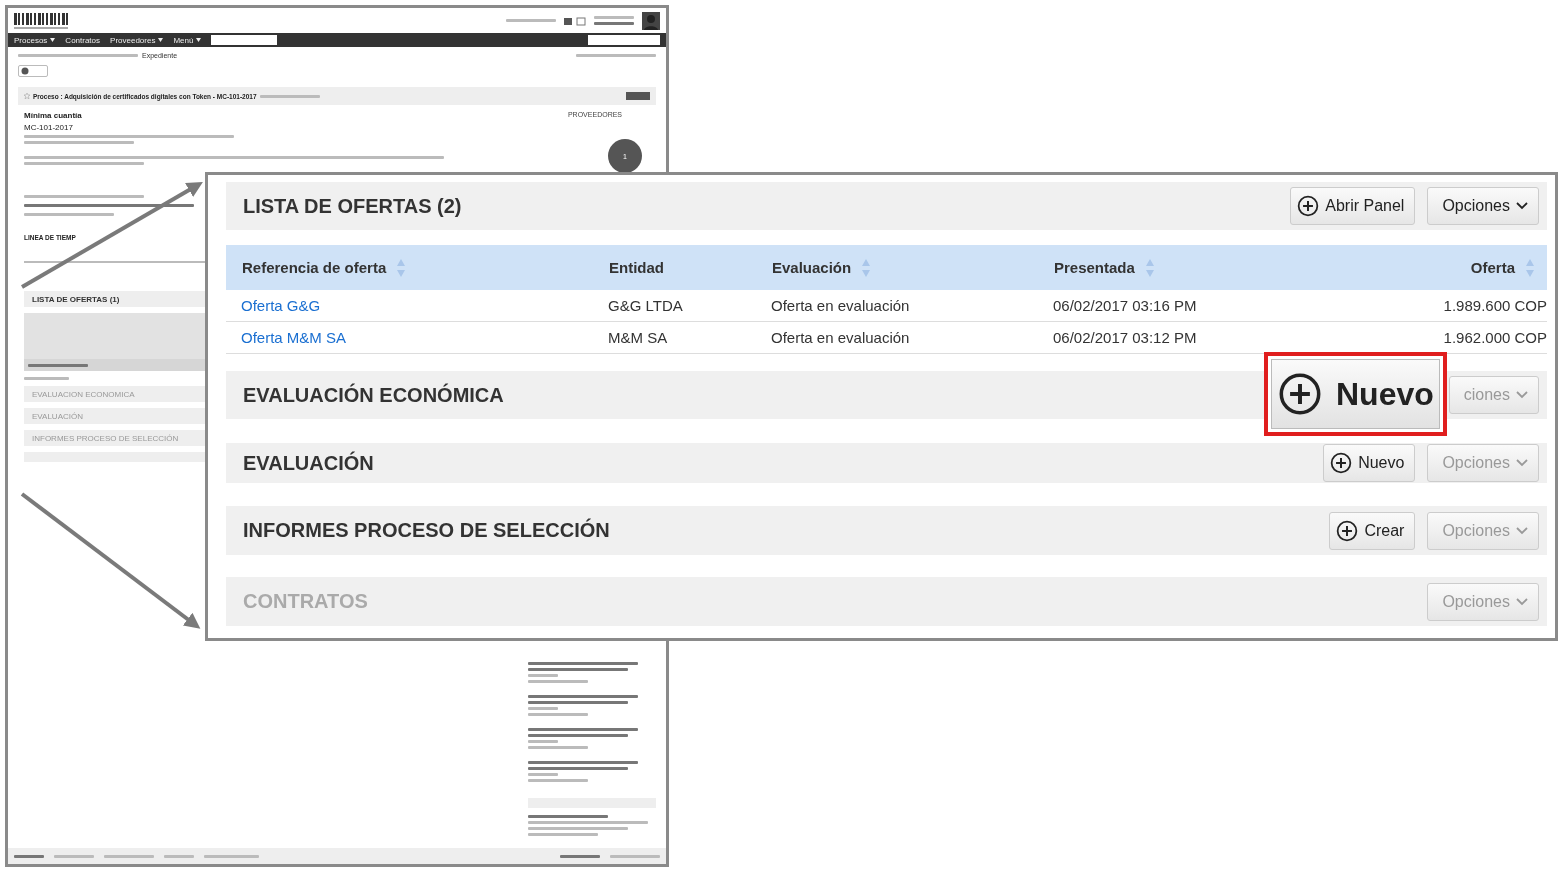 The width and height of the screenshot is (1567, 874). Describe the element at coordinates (53, 115) in the screenshot. I see `modality-text: Mínima cuantía` at that location.